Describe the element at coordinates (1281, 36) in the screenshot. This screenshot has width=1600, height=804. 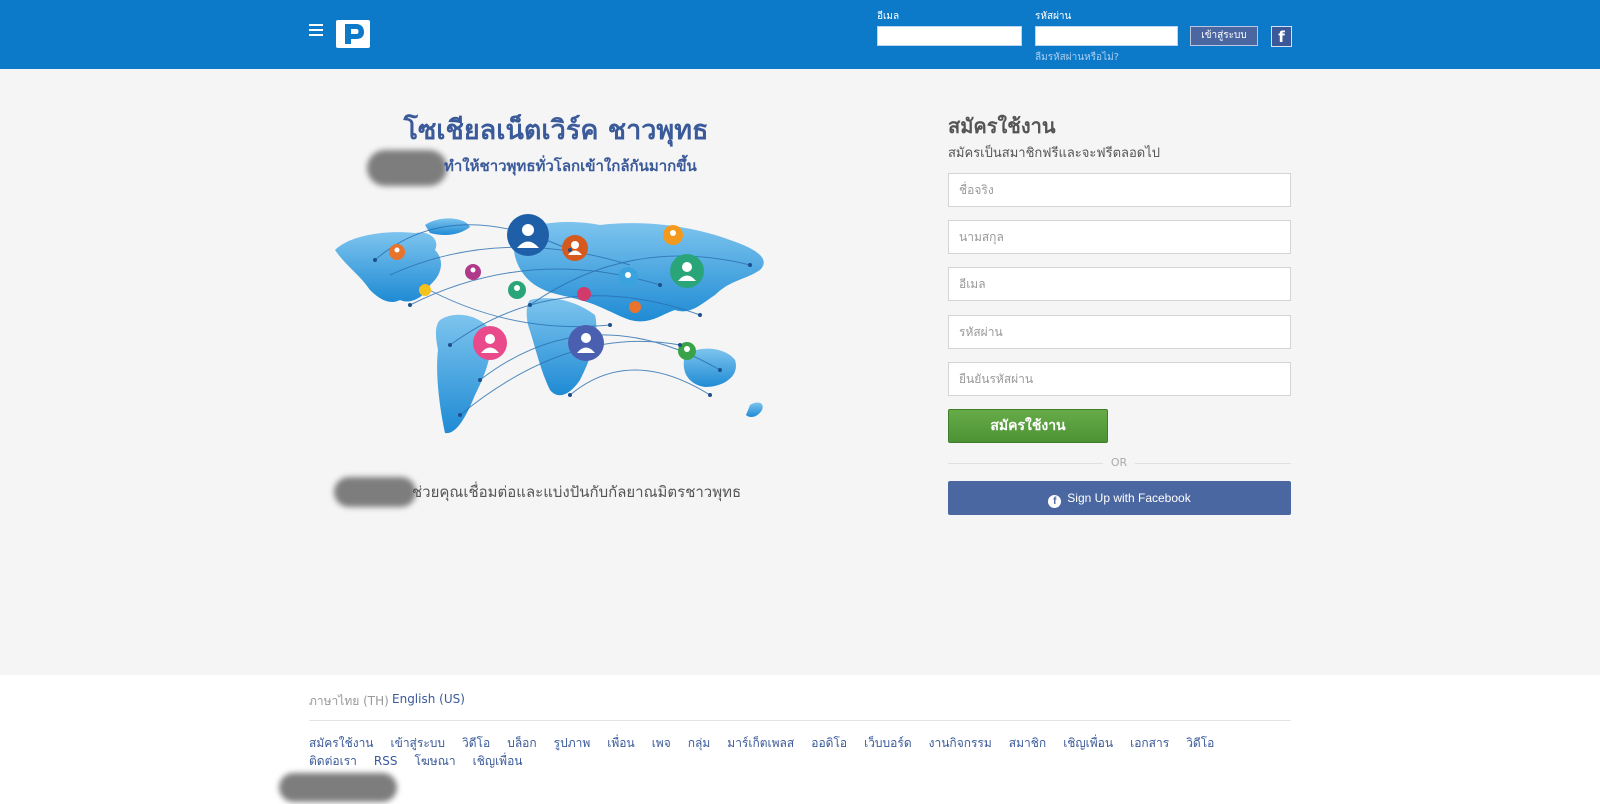
I see `facebook-login-icon: f` at that location.